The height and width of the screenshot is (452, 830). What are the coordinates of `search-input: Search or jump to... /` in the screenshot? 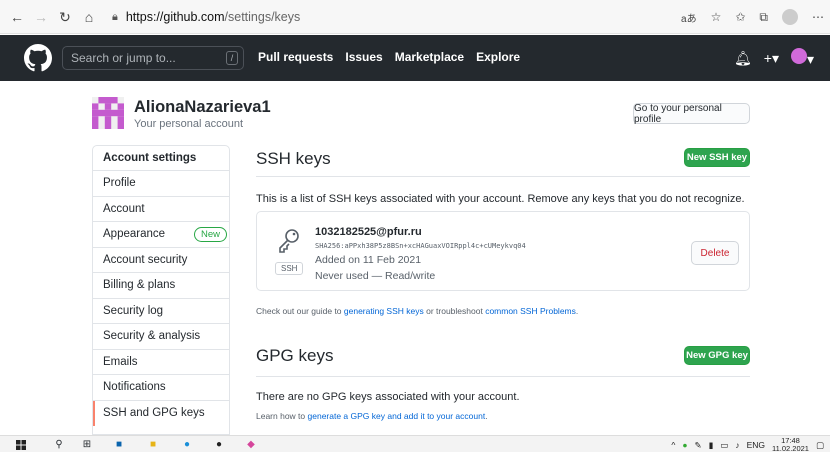 It's located at (153, 58).